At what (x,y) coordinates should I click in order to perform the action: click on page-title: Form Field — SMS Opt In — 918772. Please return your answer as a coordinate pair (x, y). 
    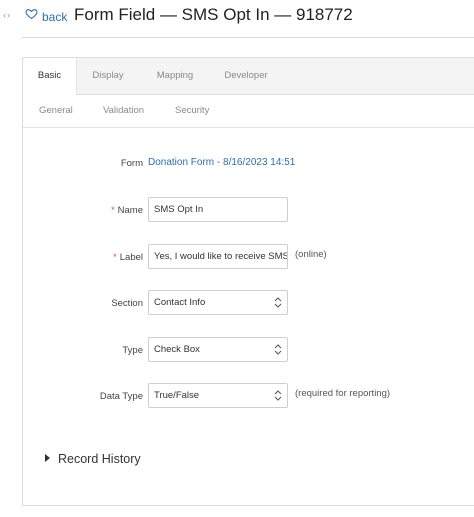
    Looking at the image, I should click on (213, 14).